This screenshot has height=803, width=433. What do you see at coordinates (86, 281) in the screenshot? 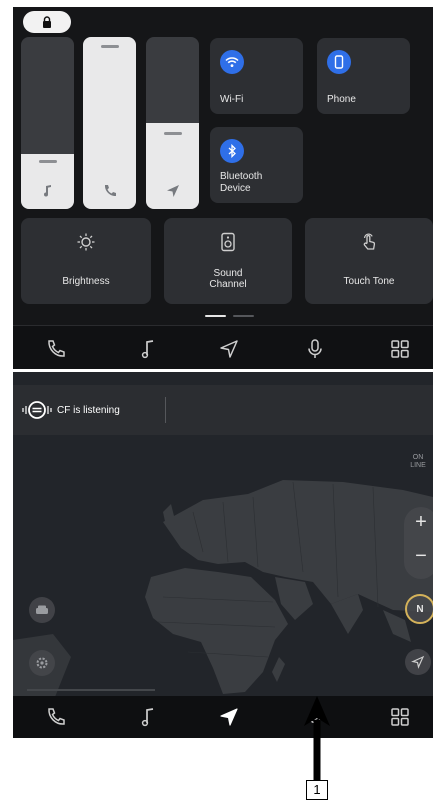
I see `brightness-label: Brightness` at bounding box center [86, 281].